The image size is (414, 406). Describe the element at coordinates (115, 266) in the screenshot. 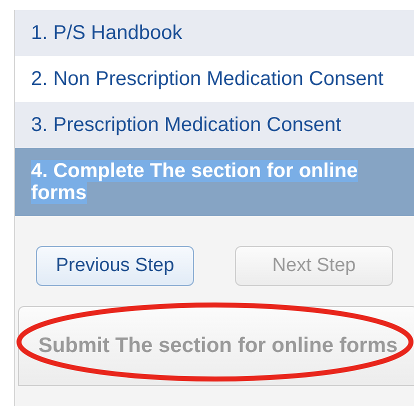

I see `previous-step-button: Previous Step` at that location.